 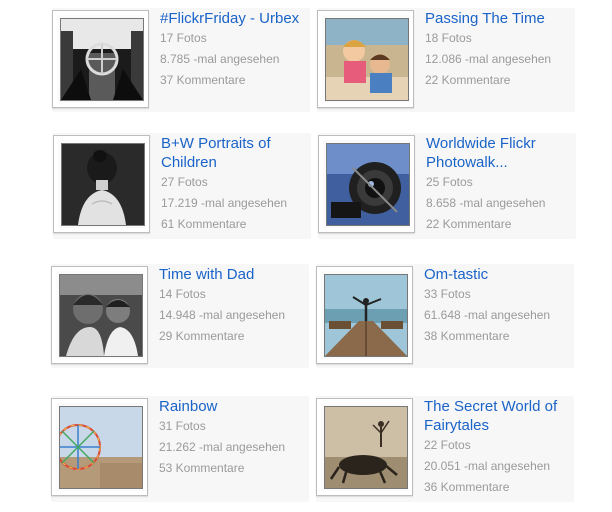 I want to click on album-title-link: Om-tastic, so click(x=499, y=274).